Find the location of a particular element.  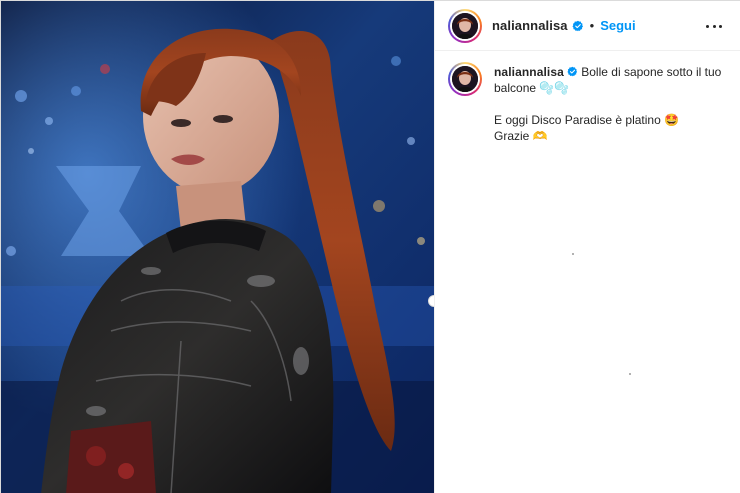

caption-text-line2: E oggi Disco Paradise è platino 🤩 is located at coordinates (587, 120).